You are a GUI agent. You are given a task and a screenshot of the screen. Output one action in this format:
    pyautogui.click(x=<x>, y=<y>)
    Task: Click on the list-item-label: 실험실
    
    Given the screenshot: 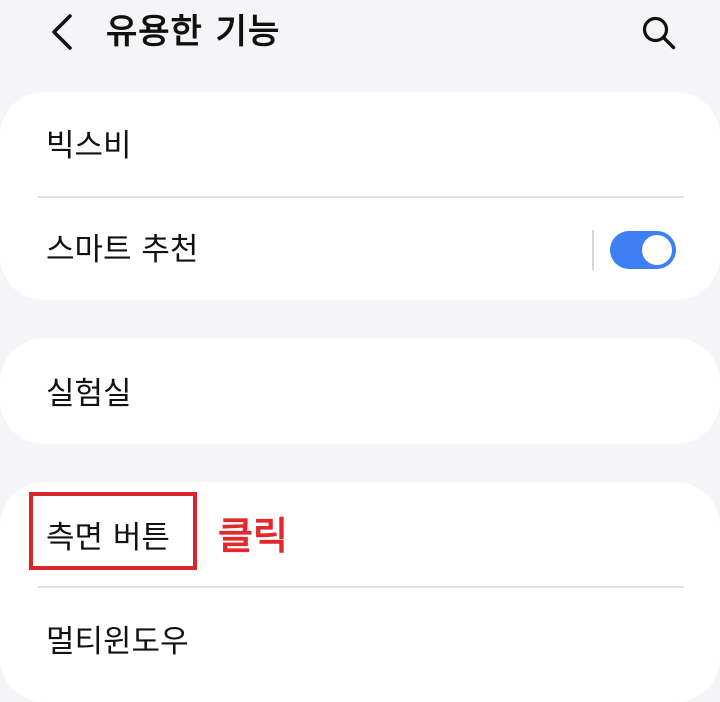 What is the action you would take?
    pyautogui.click(x=89, y=394)
    